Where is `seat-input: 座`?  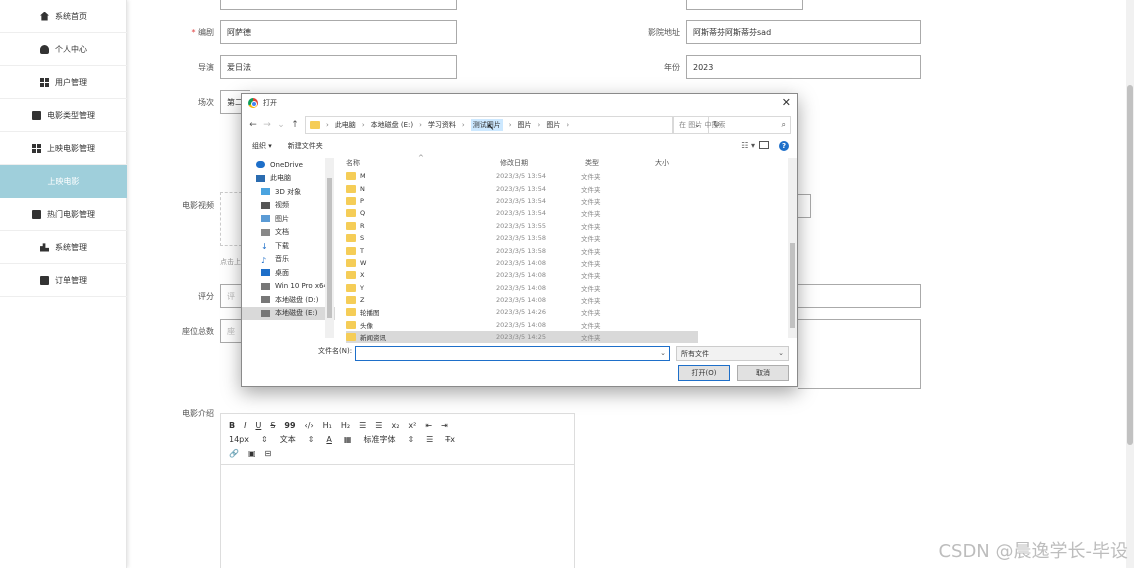 seat-input: 座 is located at coordinates (231, 331).